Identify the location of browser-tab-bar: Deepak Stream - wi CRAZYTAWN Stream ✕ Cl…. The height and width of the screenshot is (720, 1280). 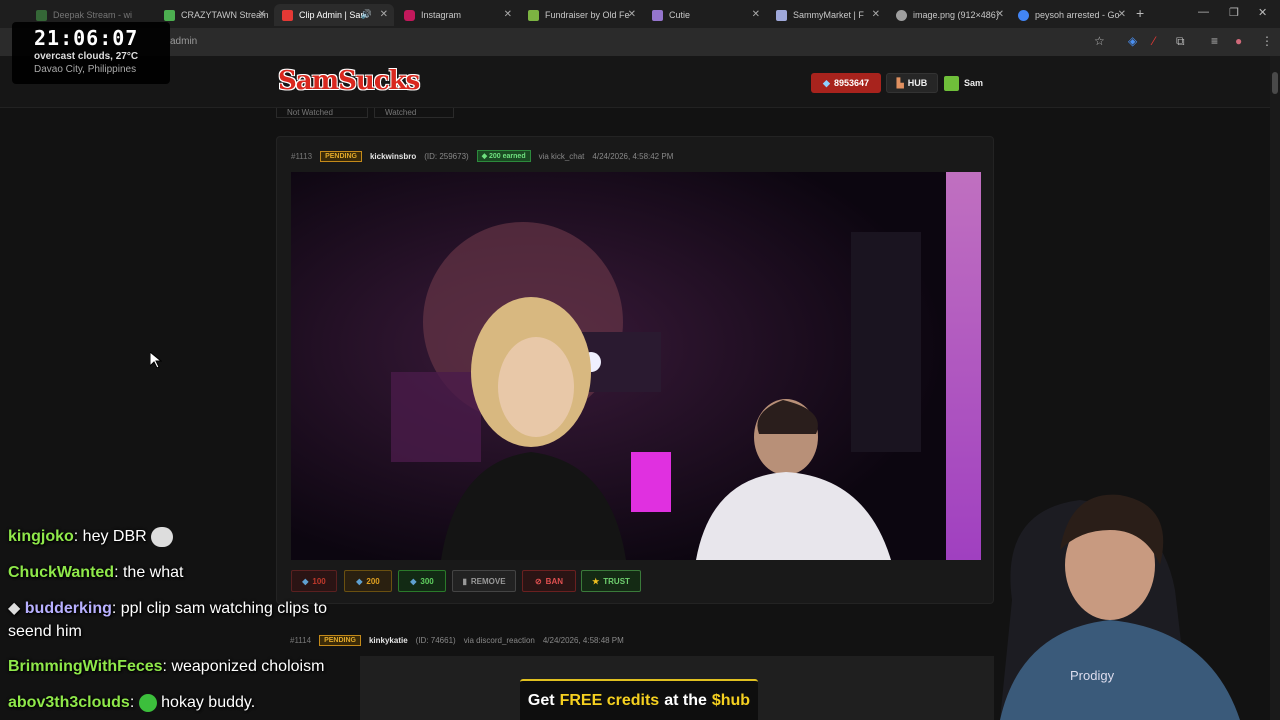
(640, 14).